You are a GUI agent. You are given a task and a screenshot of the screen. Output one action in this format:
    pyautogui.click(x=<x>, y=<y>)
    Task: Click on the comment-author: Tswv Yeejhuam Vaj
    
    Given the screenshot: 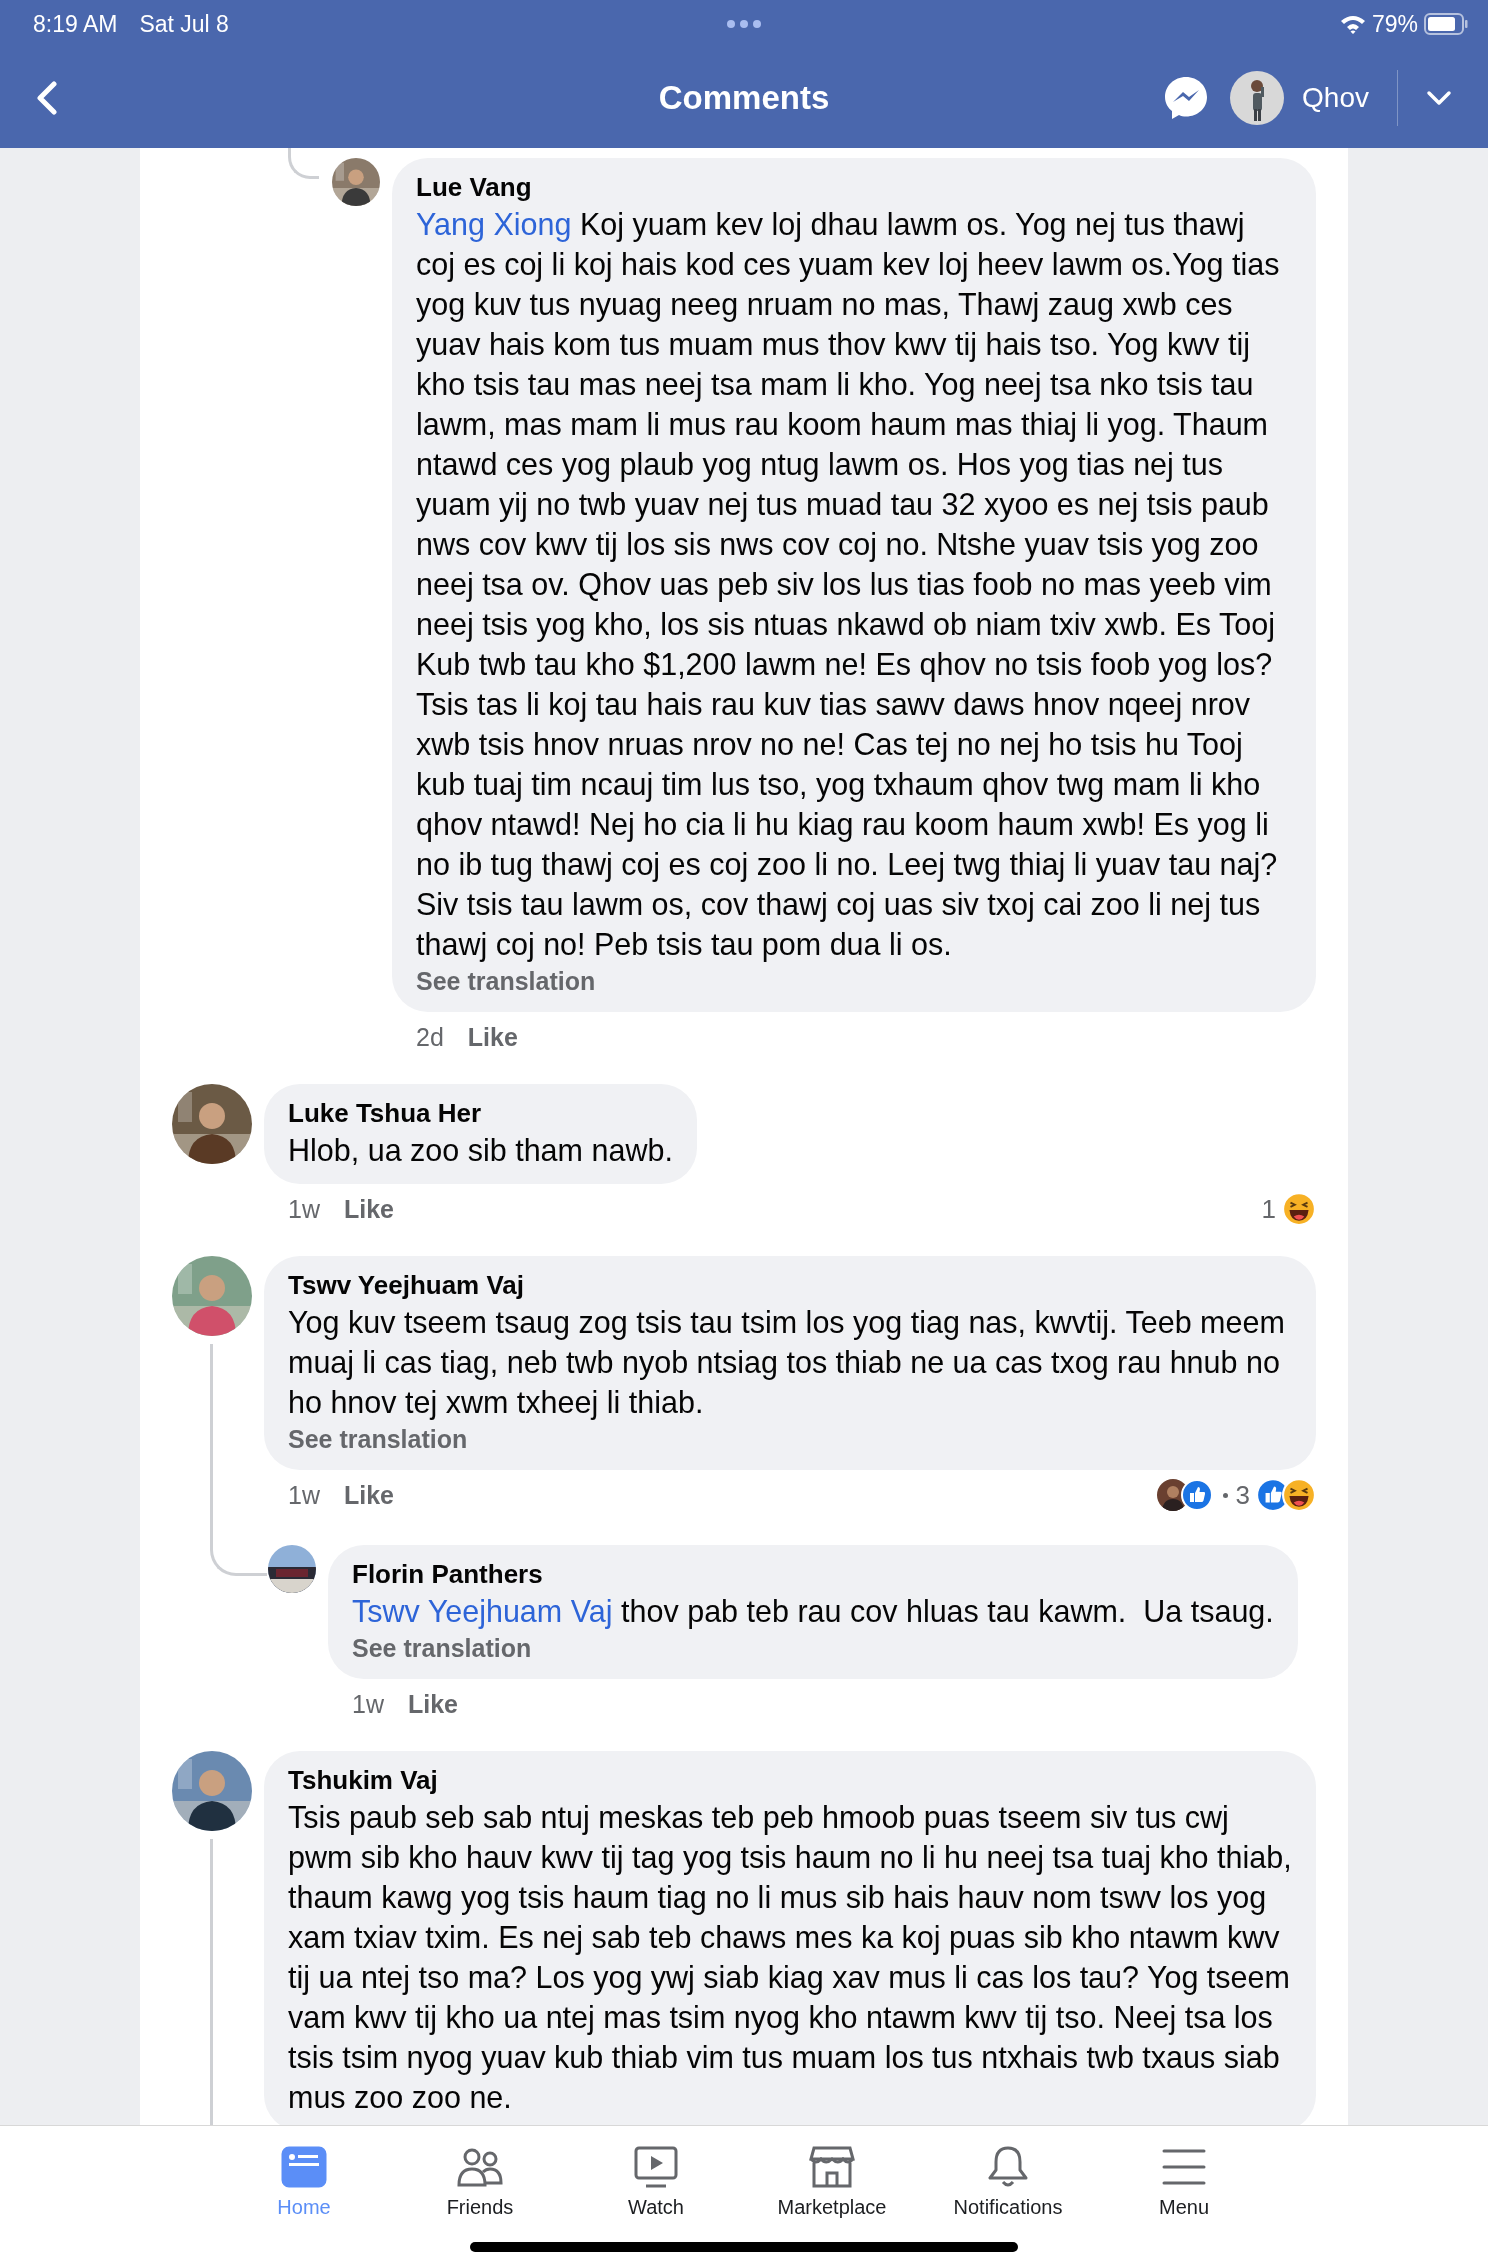 What is the action you would take?
    pyautogui.click(x=790, y=1285)
    